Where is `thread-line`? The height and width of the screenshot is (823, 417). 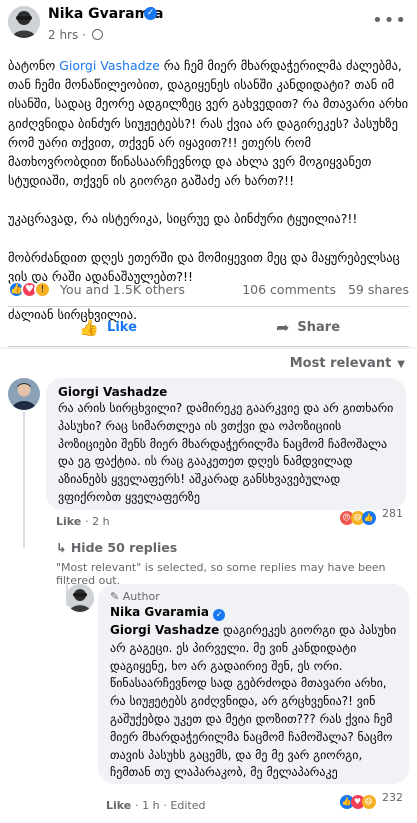 thread-line is located at coordinates (24, 480).